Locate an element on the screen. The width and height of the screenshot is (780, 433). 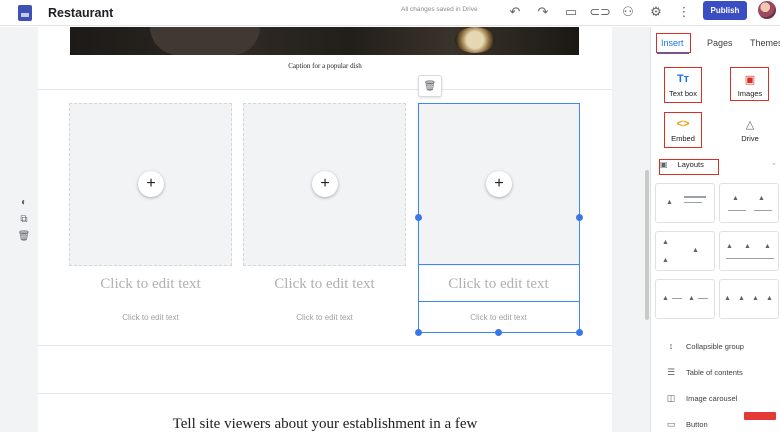
save-status: All changes saved in Drive is located at coordinates (439, 9).